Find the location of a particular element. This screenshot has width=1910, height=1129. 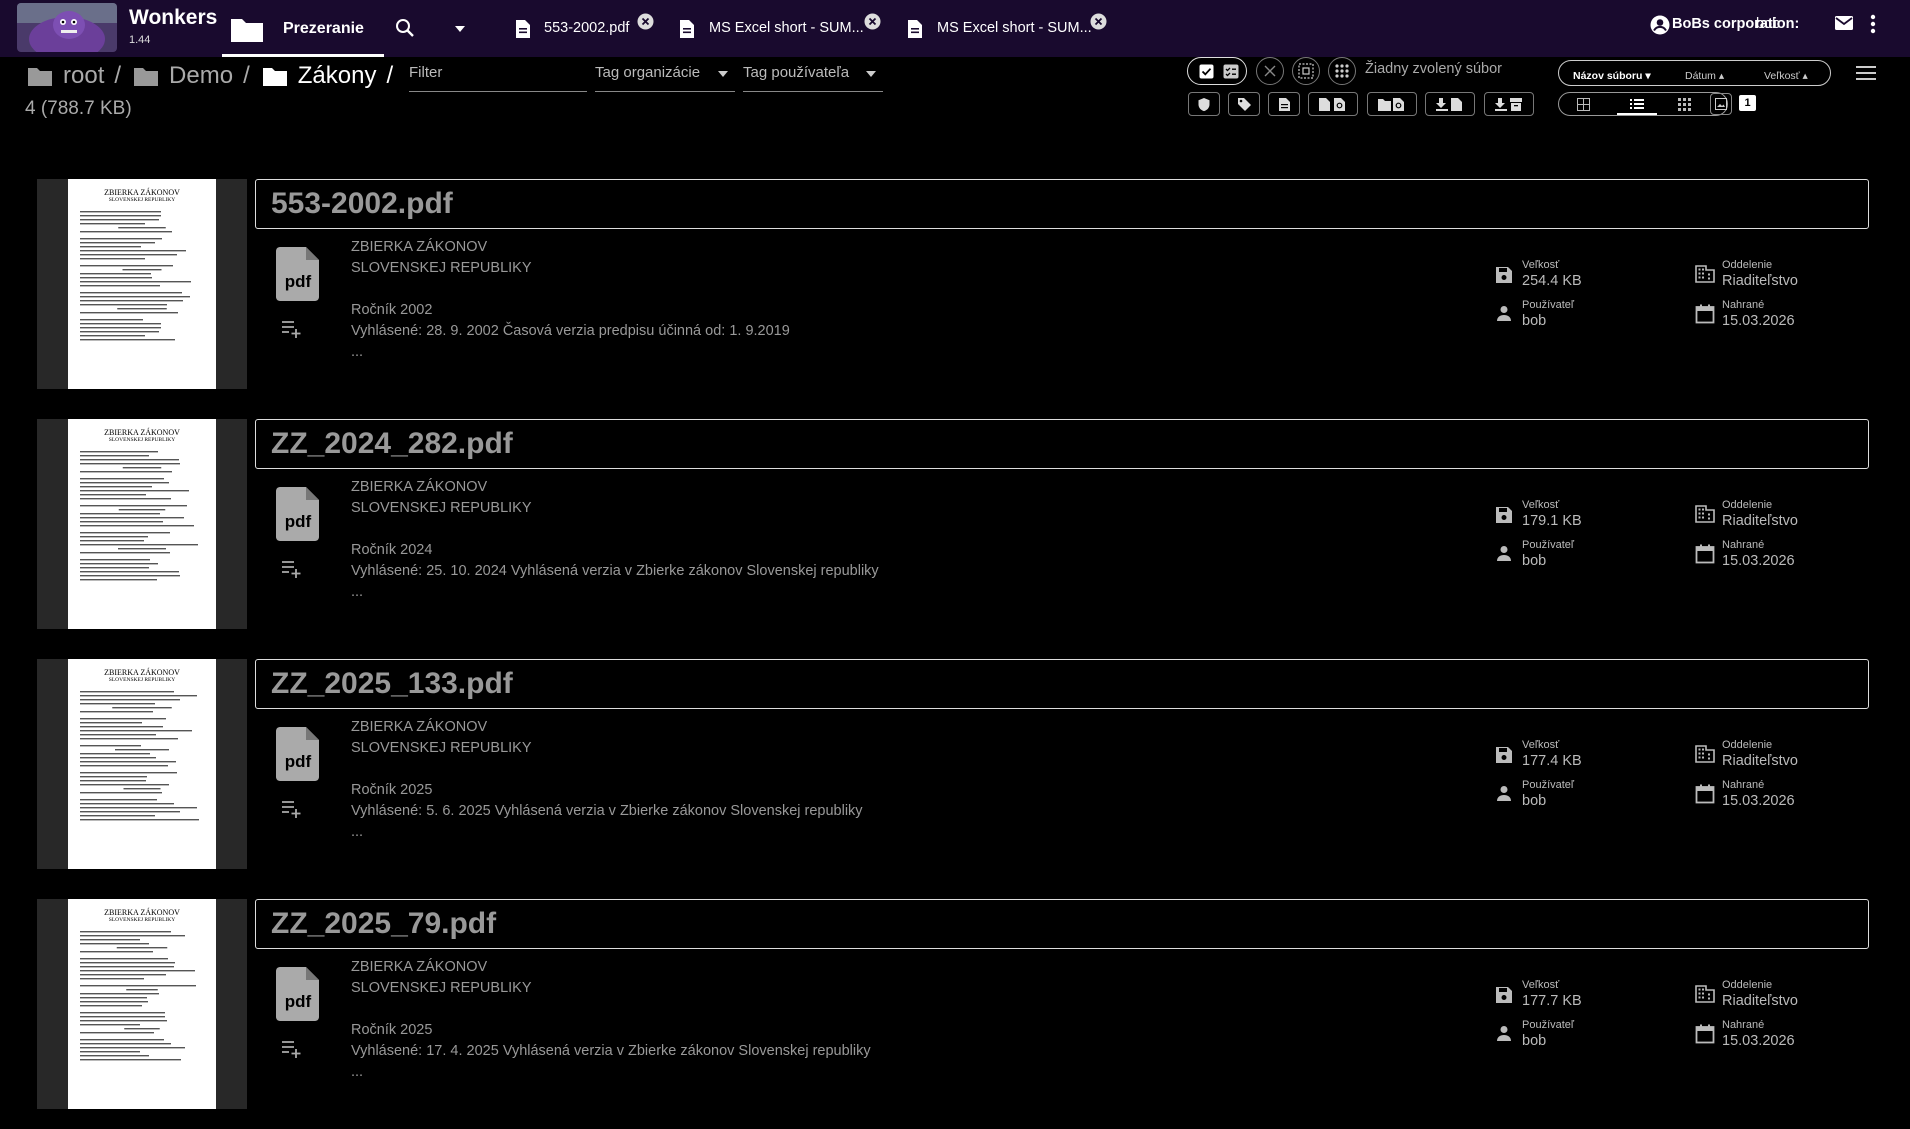

app-logo is located at coordinates (67, 27).